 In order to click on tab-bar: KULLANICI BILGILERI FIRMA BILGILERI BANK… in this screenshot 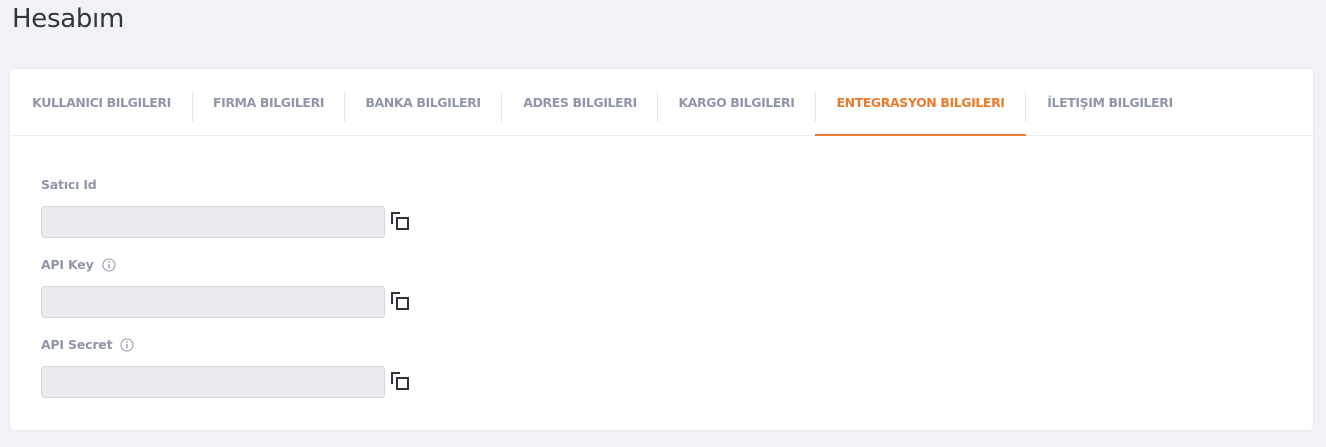, I will do `click(661, 102)`.